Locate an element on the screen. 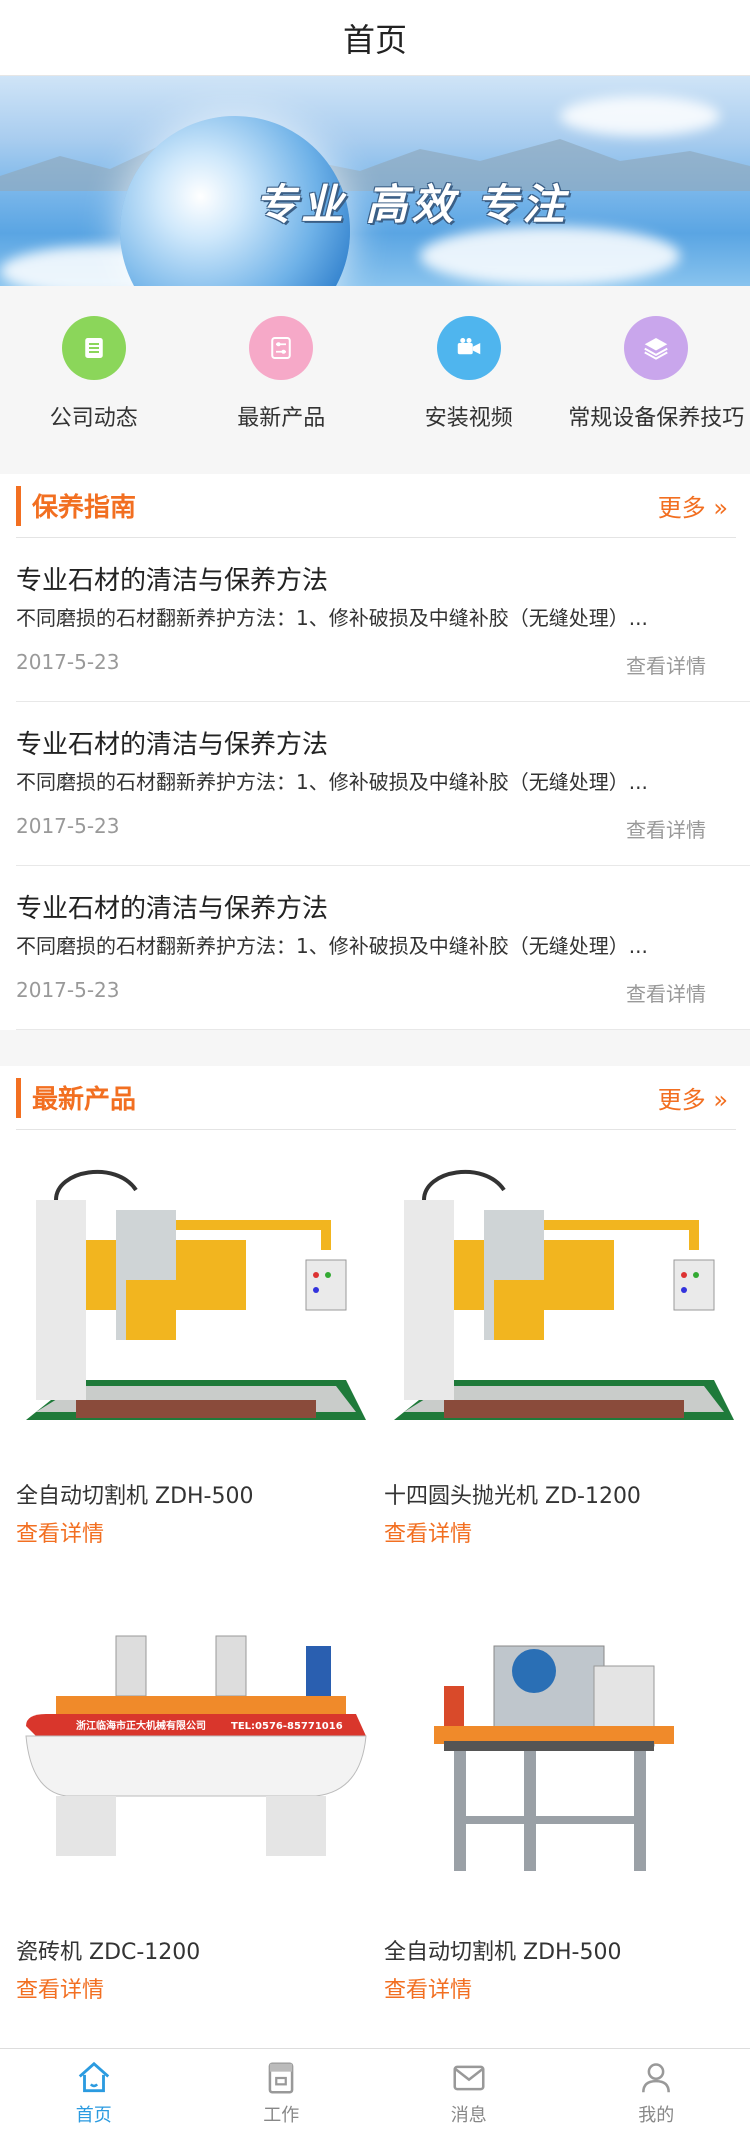 Image resolution: width=750 pixels, height=2140 pixels. hero-banner: 专业 高效 专注 is located at coordinates (375, 181).